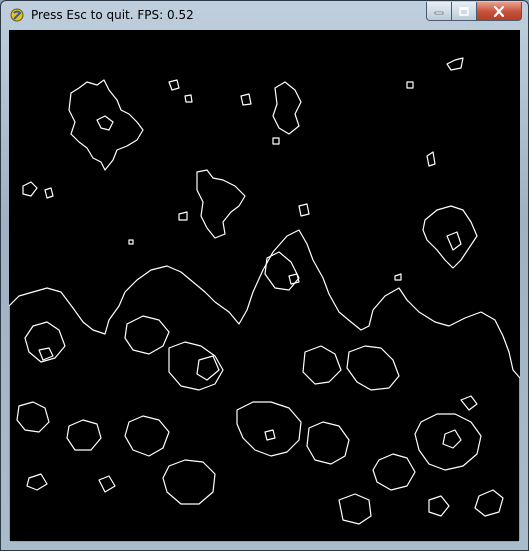  What do you see at coordinates (264, 15) in the screenshot?
I see `title-bar: Press Esc to quit. FPS: 0.52` at bounding box center [264, 15].